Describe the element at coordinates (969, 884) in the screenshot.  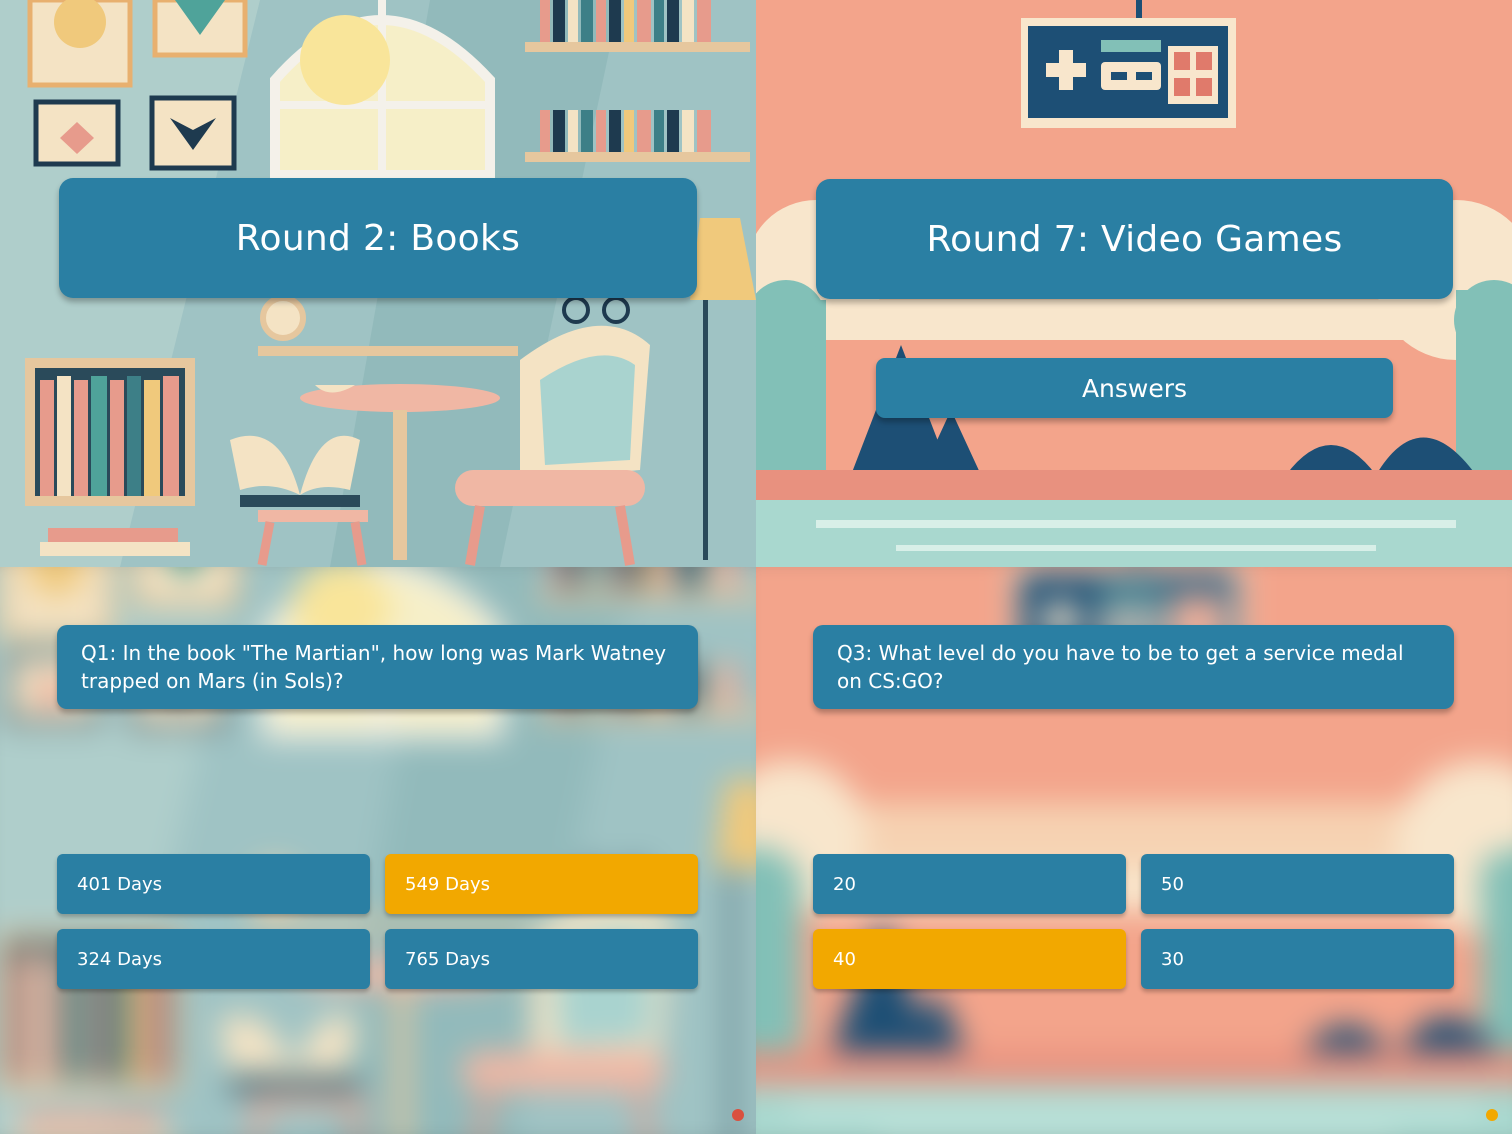
I see `answer-option: 20` at that location.